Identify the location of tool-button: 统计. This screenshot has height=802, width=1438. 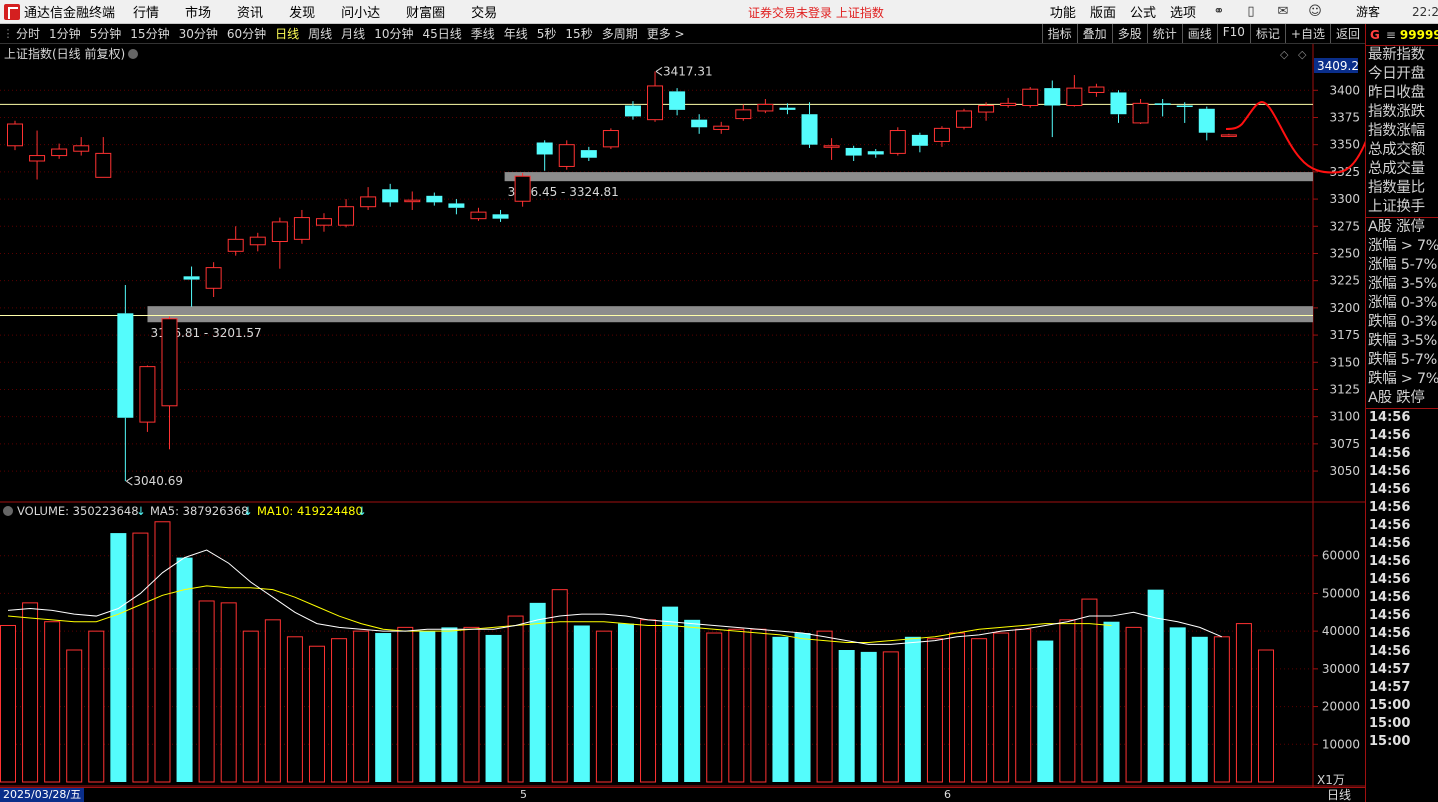
(1164, 33).